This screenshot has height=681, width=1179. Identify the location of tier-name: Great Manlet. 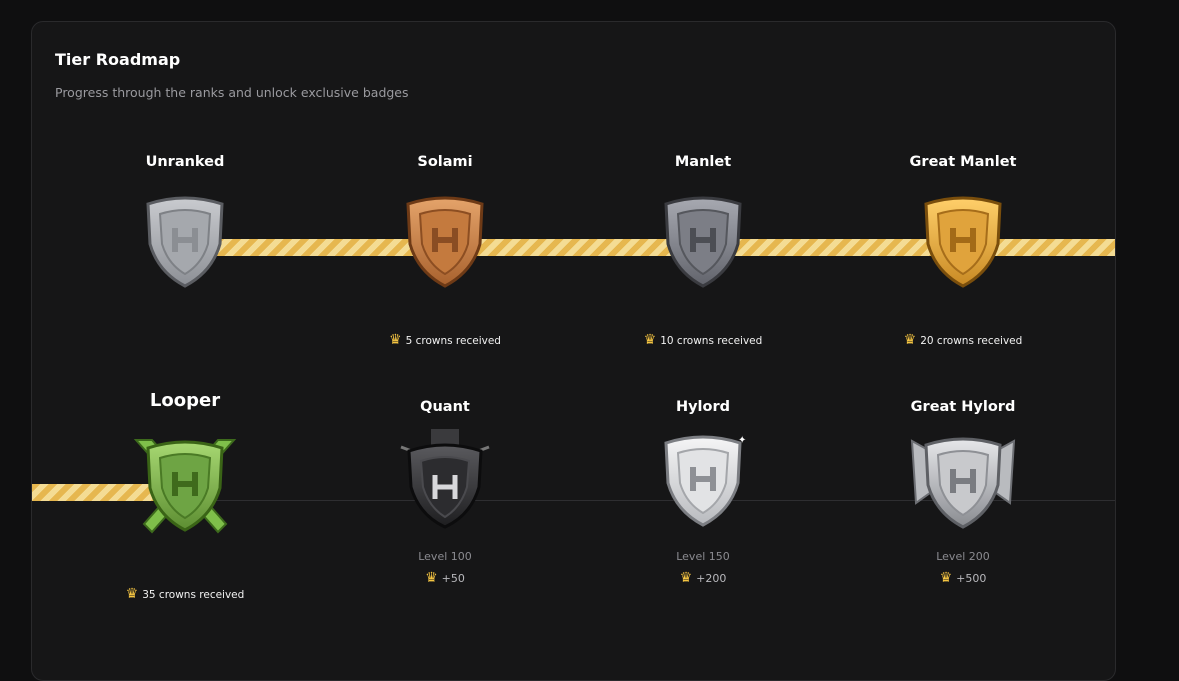
(963, 162).